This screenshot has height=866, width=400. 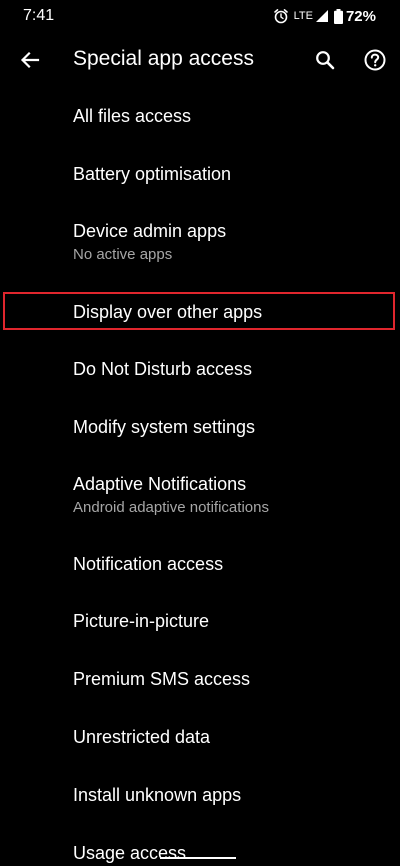 I want to click on signal-icon, so click(x=322, y=16).